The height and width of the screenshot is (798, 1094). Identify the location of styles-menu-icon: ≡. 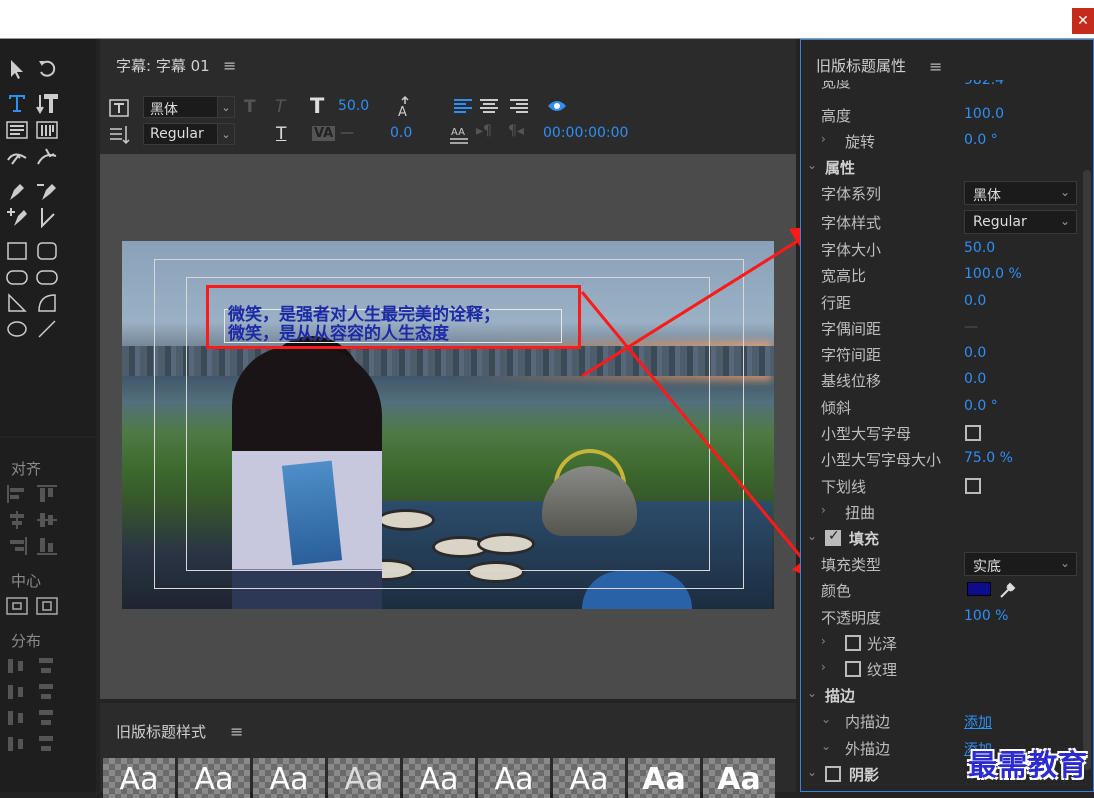
(236, 731).